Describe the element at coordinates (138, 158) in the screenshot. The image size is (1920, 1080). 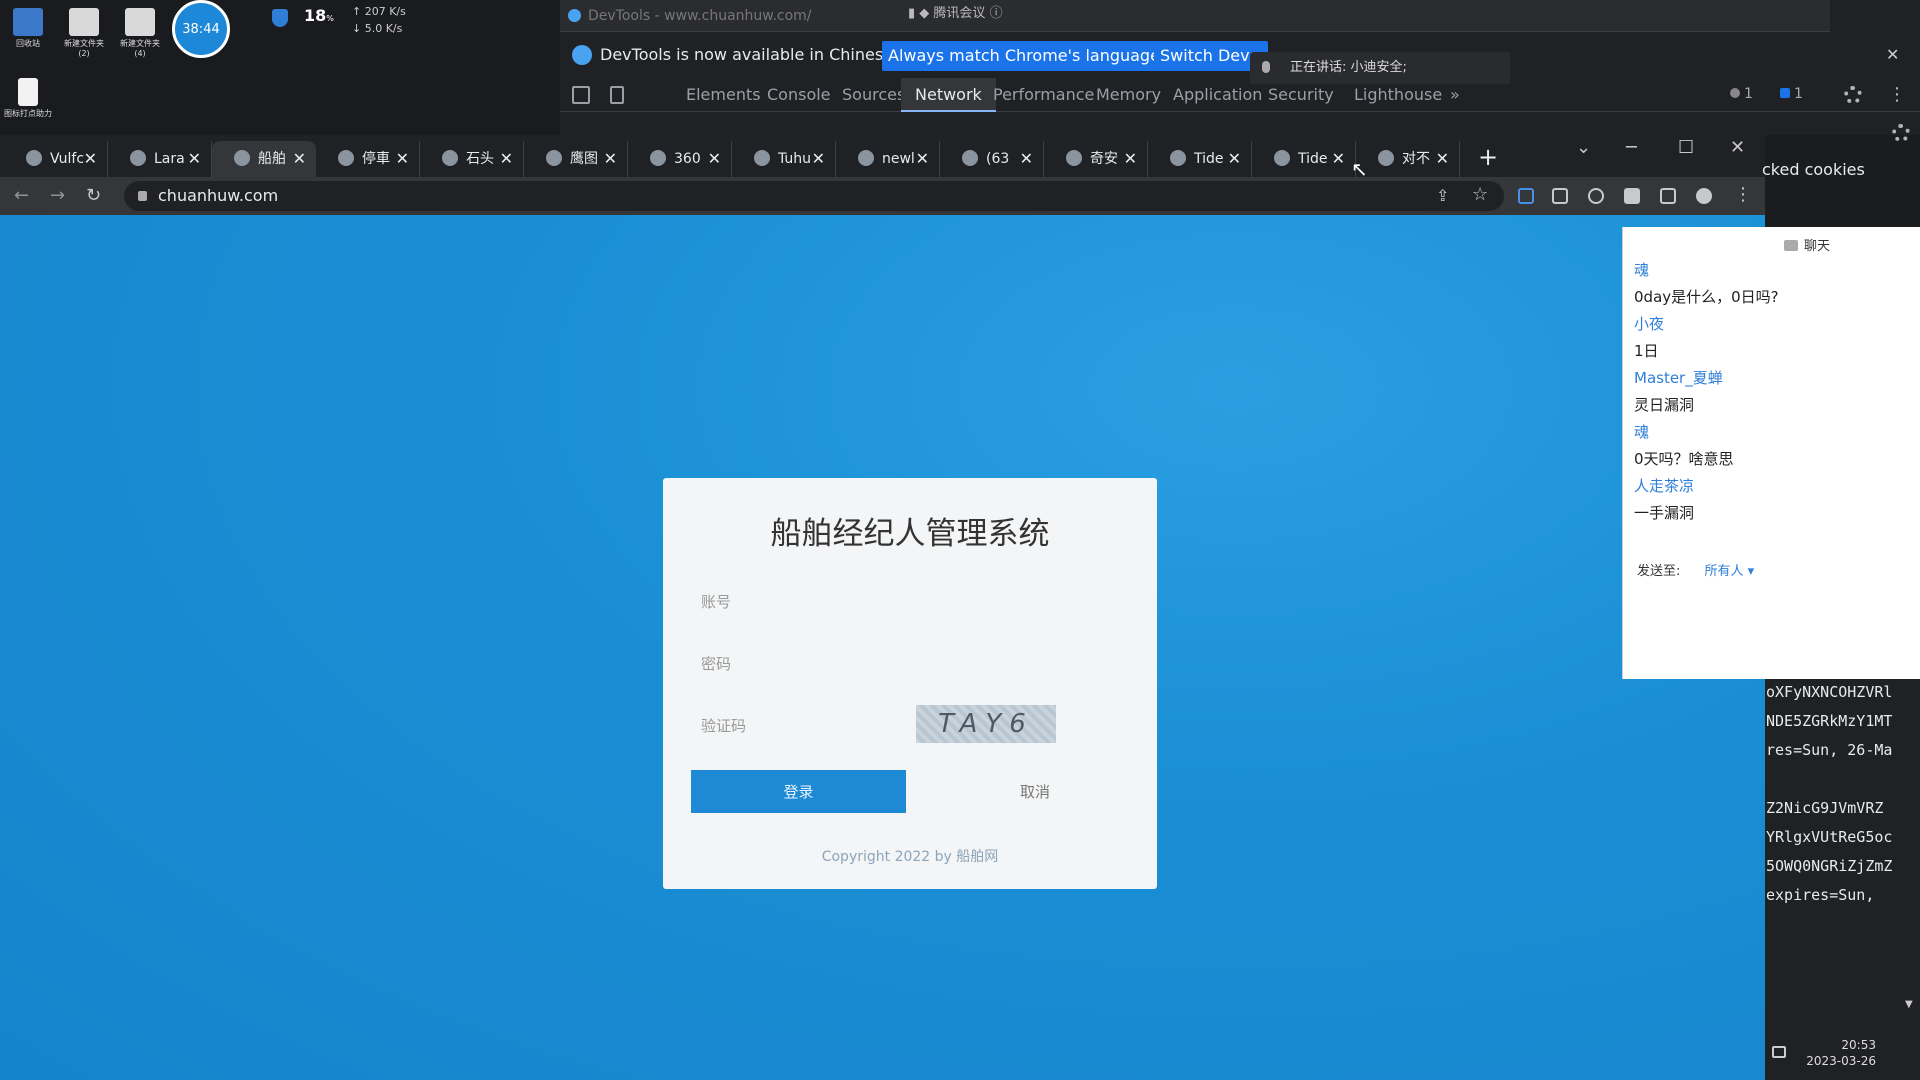
I see `favicon-icon` at that location.